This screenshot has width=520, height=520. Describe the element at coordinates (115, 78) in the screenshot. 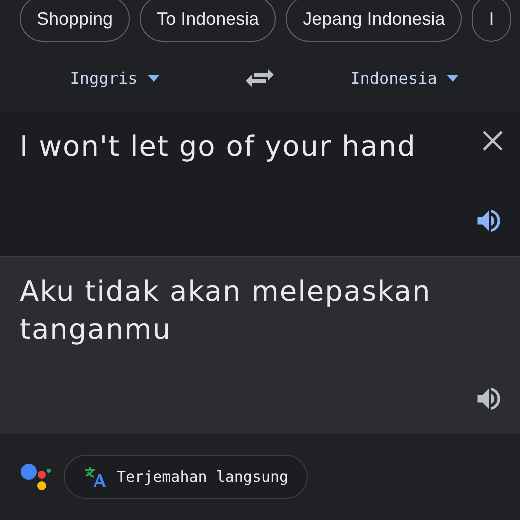

I see `source-language-button: Inggris` at that location.